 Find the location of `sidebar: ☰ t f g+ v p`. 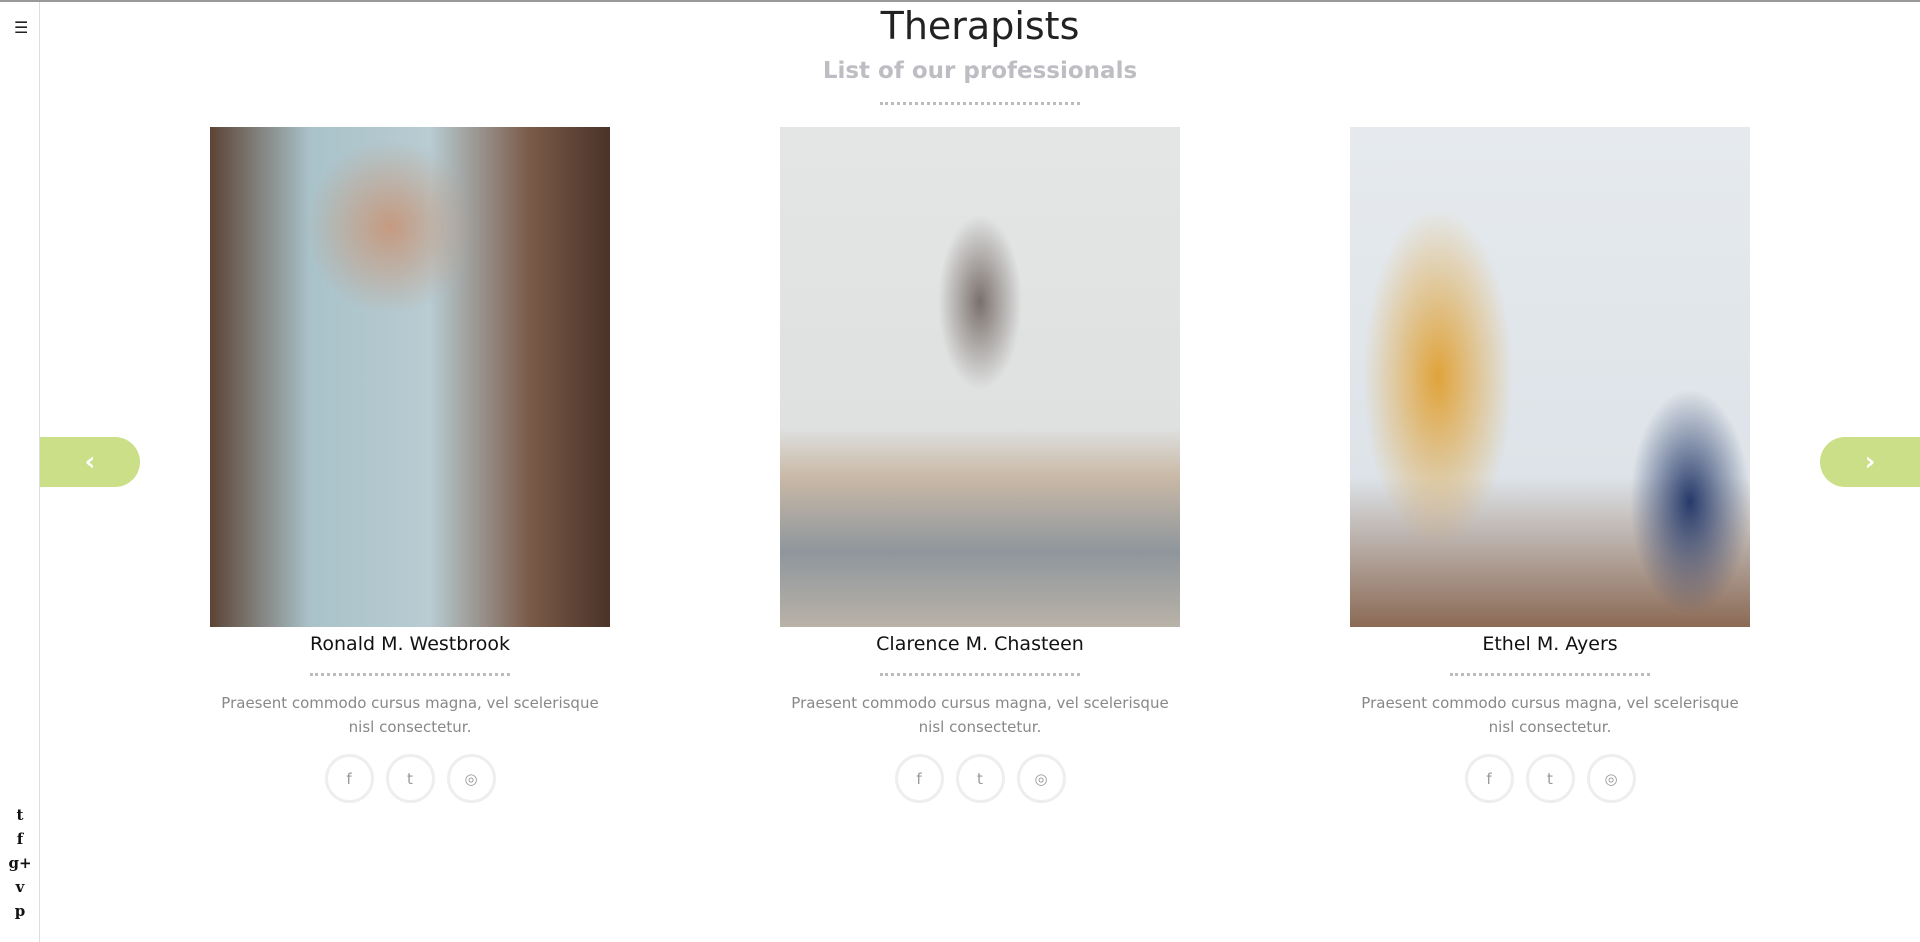

sidebar: ☰ t f g+ v p is located at coordinates (20, 472).